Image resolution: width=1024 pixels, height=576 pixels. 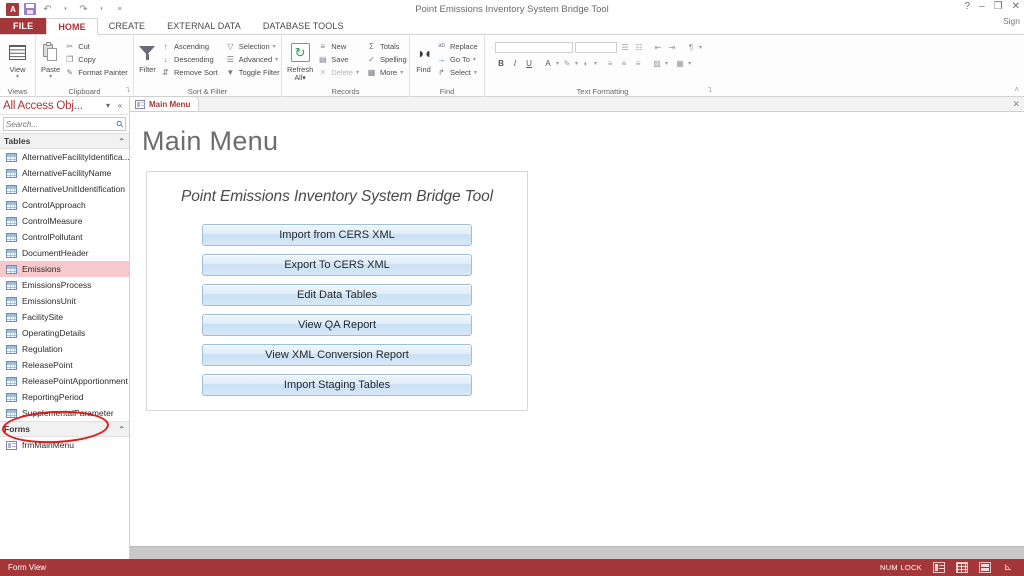 What do you see at coordinates (596, 47) in the screenshot?
I see `font-size-select` at bounding box center [596, 47].